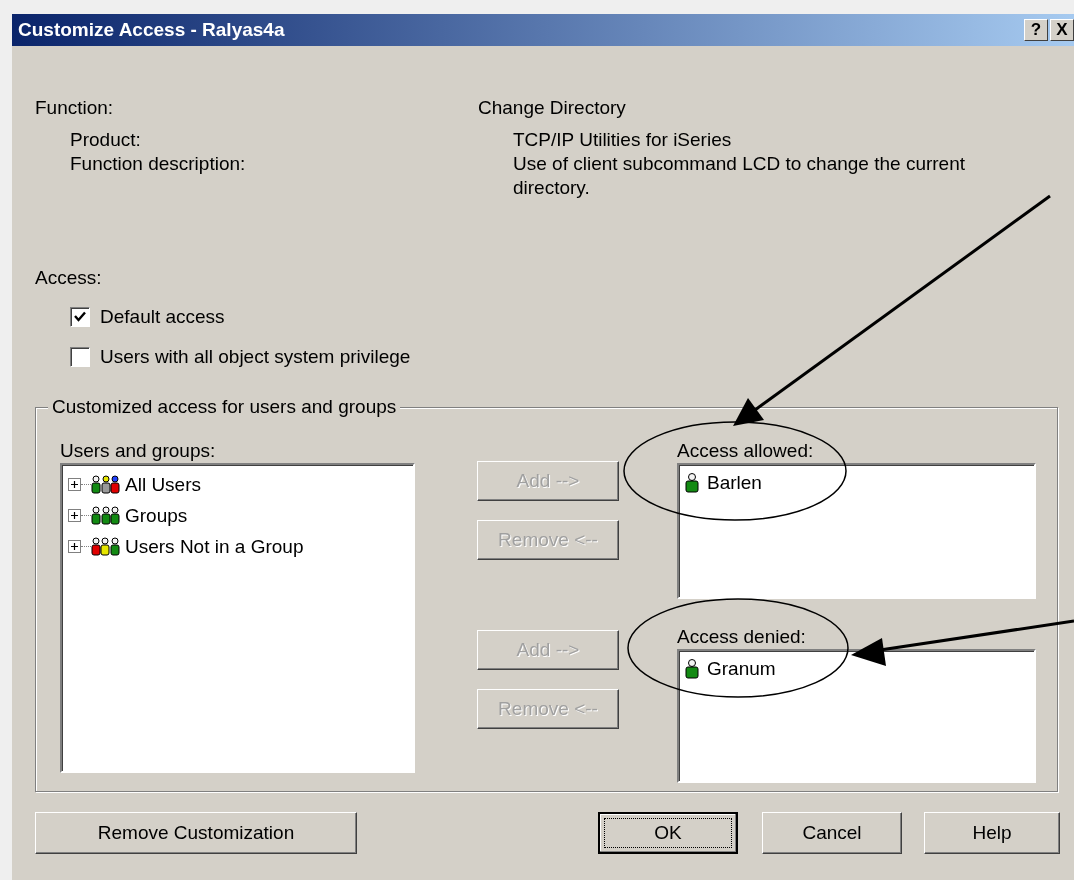 This screenshot has height=880, width=1074. What do you see at coordinates (742, 637) in the screenshot?
I see `list-label: Access denied:` at bounding box center [742, 637].